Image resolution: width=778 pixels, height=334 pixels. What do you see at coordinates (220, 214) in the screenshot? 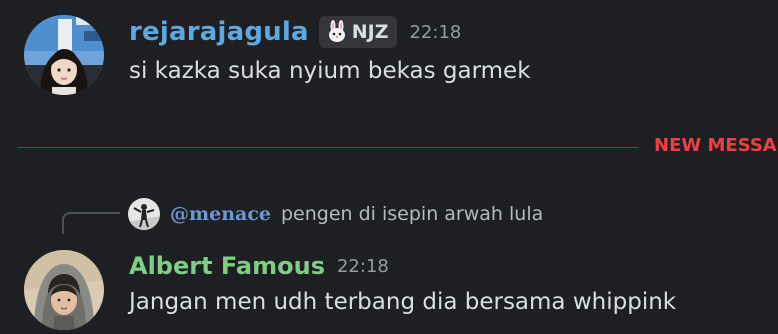
I see `reply-author: @menace` at bounding box center [220, 214].